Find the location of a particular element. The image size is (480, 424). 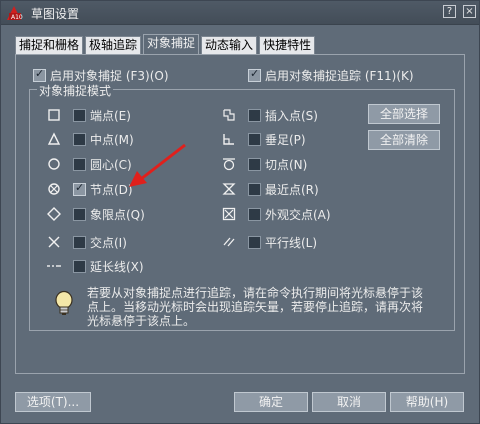

tangent-marker-icon is located at coordinates (229, 164).